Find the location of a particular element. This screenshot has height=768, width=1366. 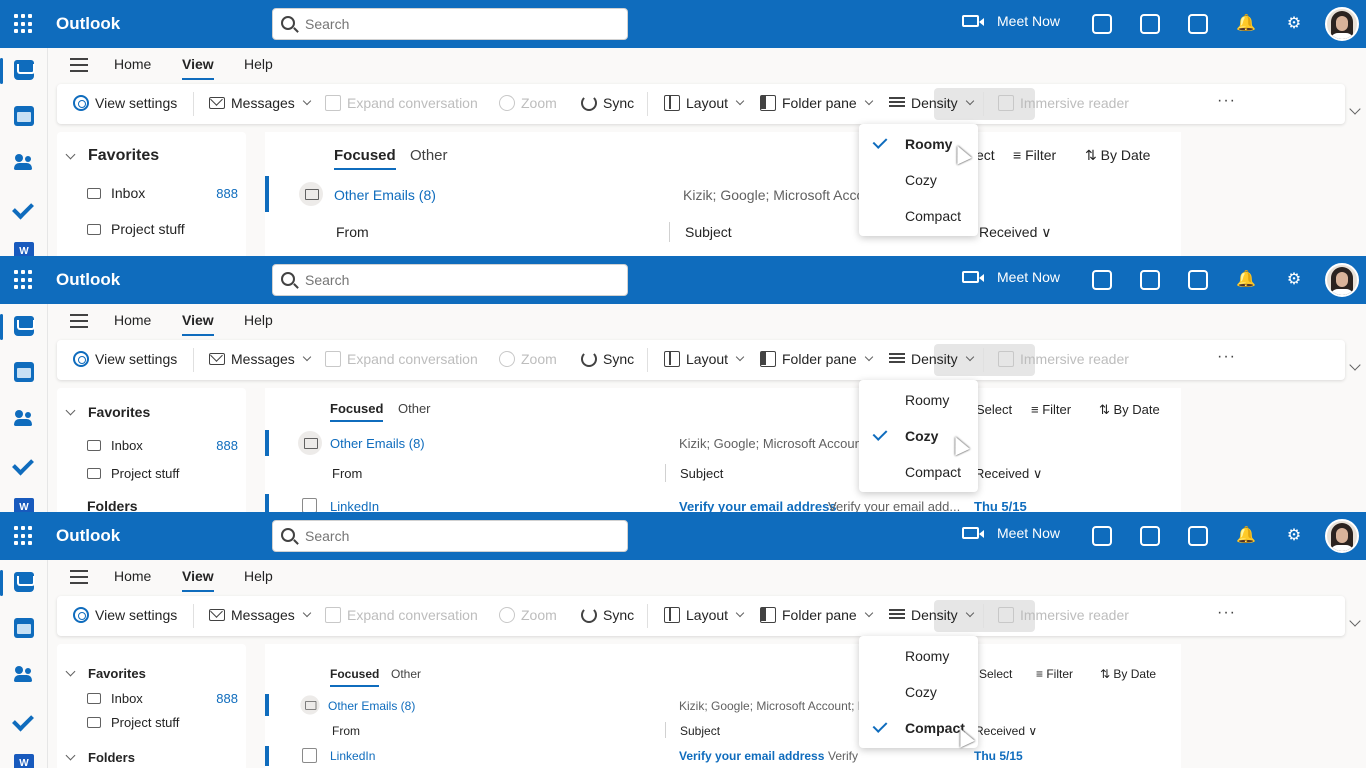

select-button: Select is located at coordinates (995, 674).